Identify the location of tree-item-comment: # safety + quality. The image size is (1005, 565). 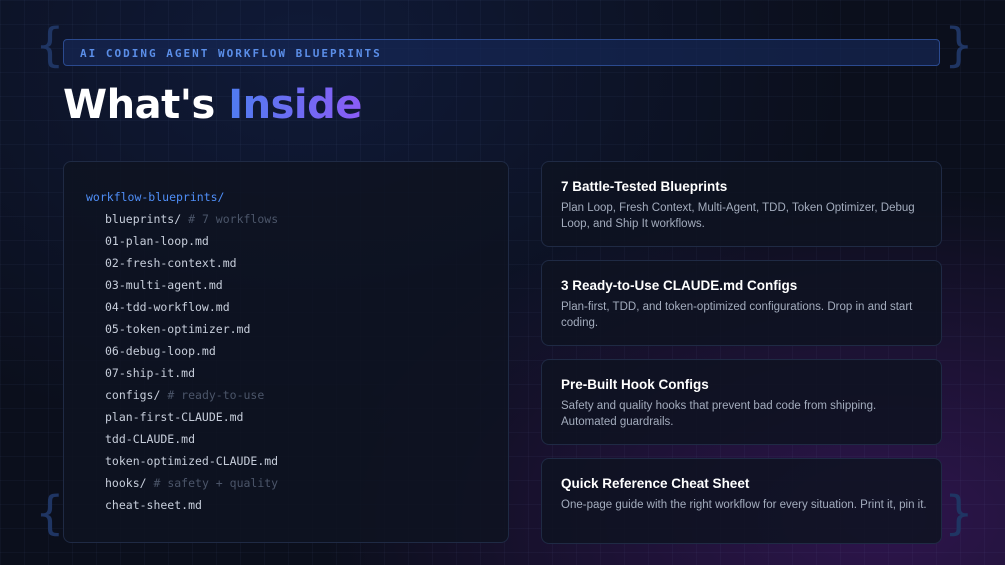
(216, 483).